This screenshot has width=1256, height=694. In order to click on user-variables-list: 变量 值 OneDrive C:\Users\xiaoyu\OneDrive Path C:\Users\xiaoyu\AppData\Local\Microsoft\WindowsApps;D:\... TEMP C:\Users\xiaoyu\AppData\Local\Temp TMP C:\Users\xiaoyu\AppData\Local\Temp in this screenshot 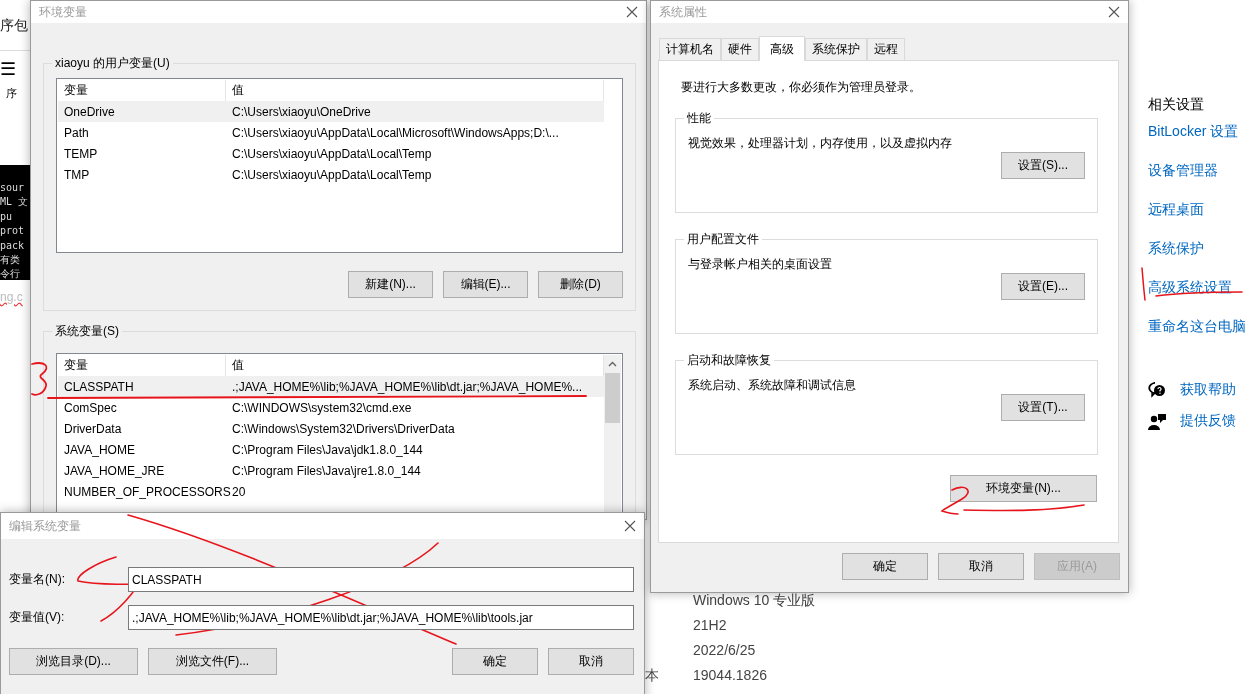, I will do `click(339, 165)`.